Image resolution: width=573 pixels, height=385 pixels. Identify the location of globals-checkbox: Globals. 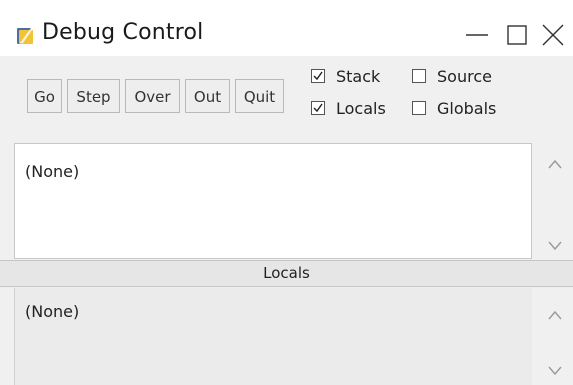
(454, 108).